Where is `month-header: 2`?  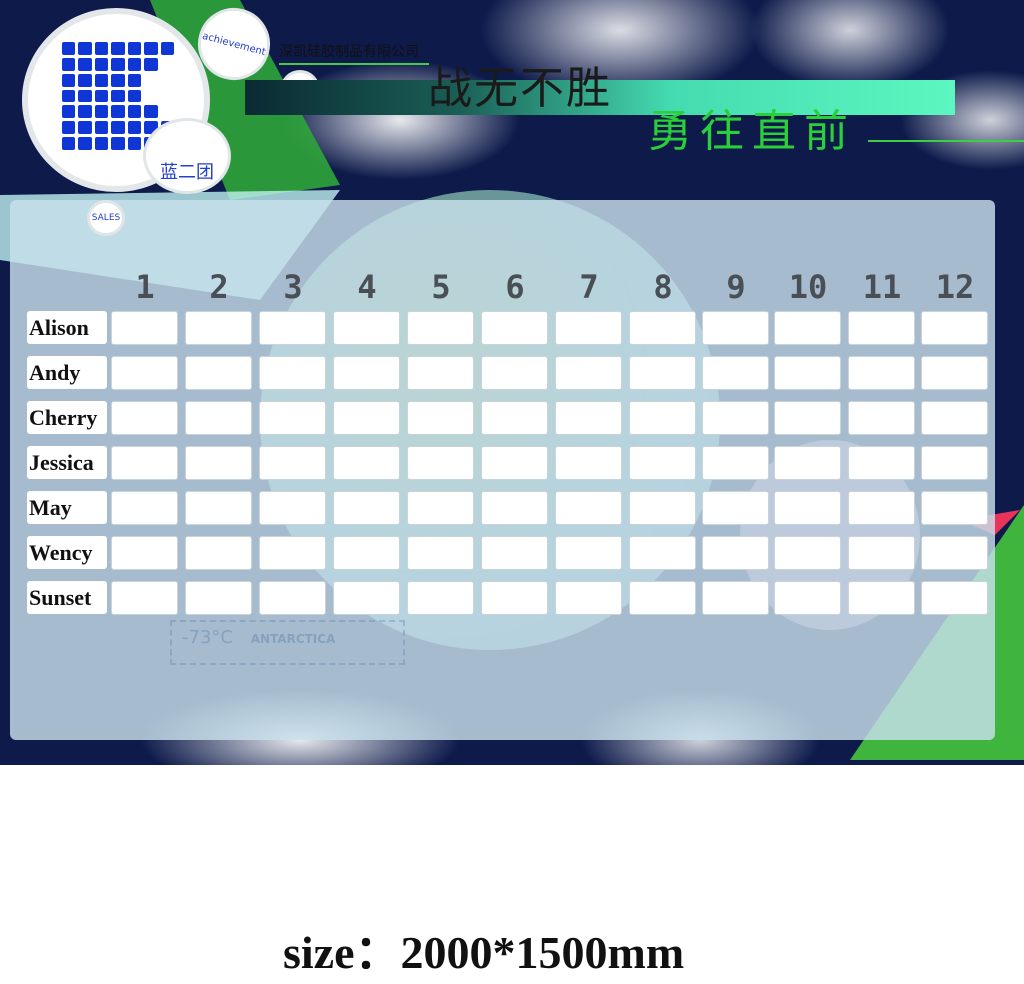 month-header: 2 is located at coordinates (219, 287).